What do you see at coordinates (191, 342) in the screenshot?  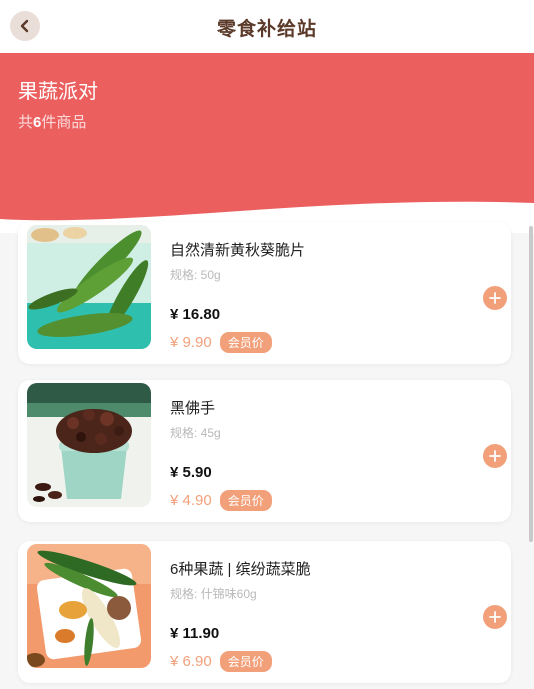 I see `member-price: ¥ 9.90` at bounding box center [191, 342].